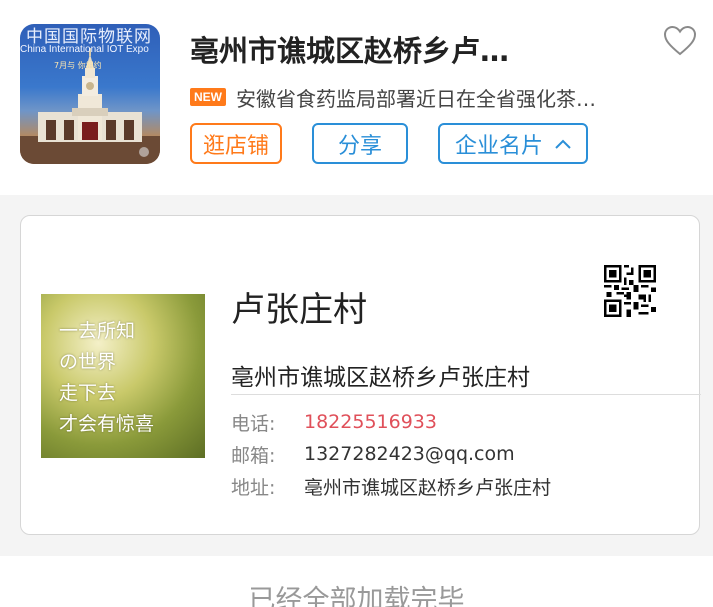 The image size is (713, 607). What do you see at coordinates (97, 331) in the screenshot?
I see `avatar-text-line: 一去所知` at bounding box center [97, 331].